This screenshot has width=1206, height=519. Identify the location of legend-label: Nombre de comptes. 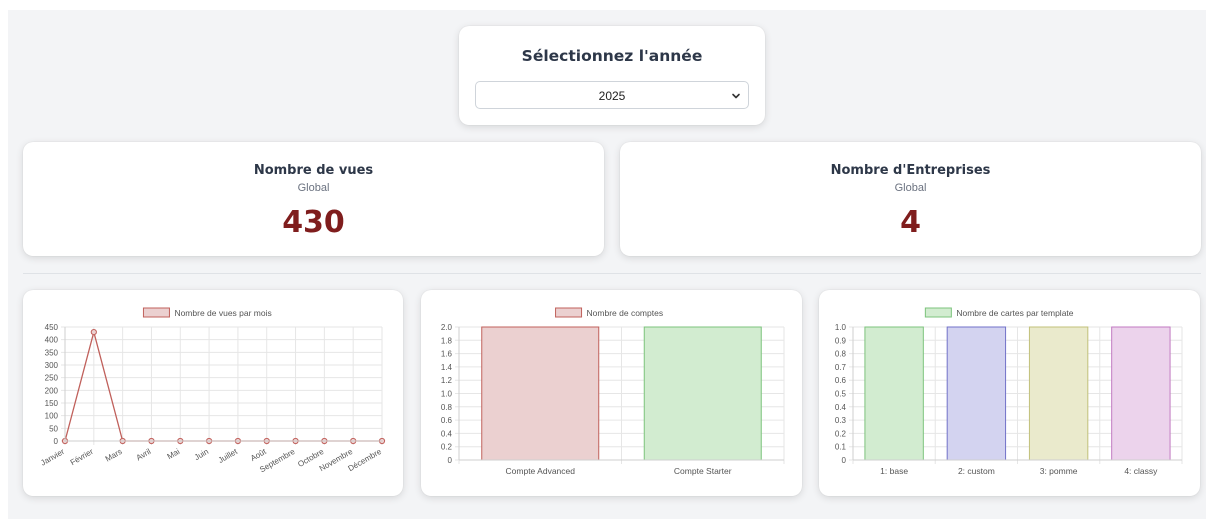
(625, 313).